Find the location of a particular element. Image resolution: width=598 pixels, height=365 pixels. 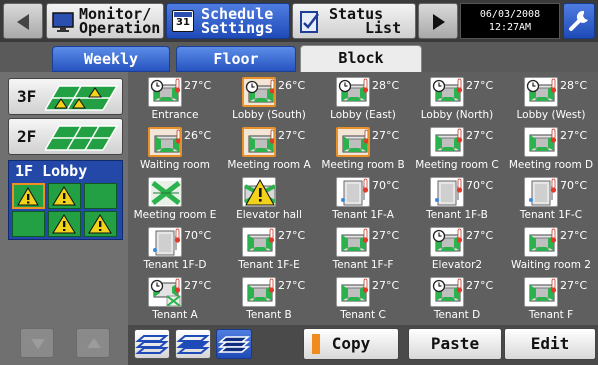

tab-weekly: Weekly is located at coordinates (111, 59).